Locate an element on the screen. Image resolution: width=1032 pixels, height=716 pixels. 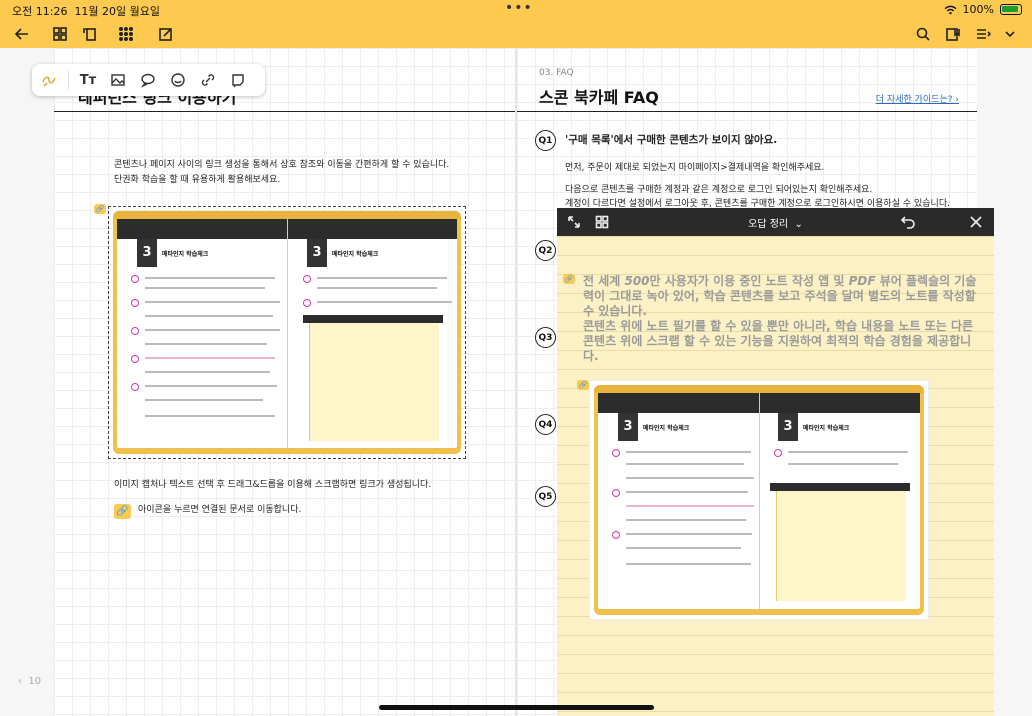
sticker-tool-icon is located at coordinates (178, 80).